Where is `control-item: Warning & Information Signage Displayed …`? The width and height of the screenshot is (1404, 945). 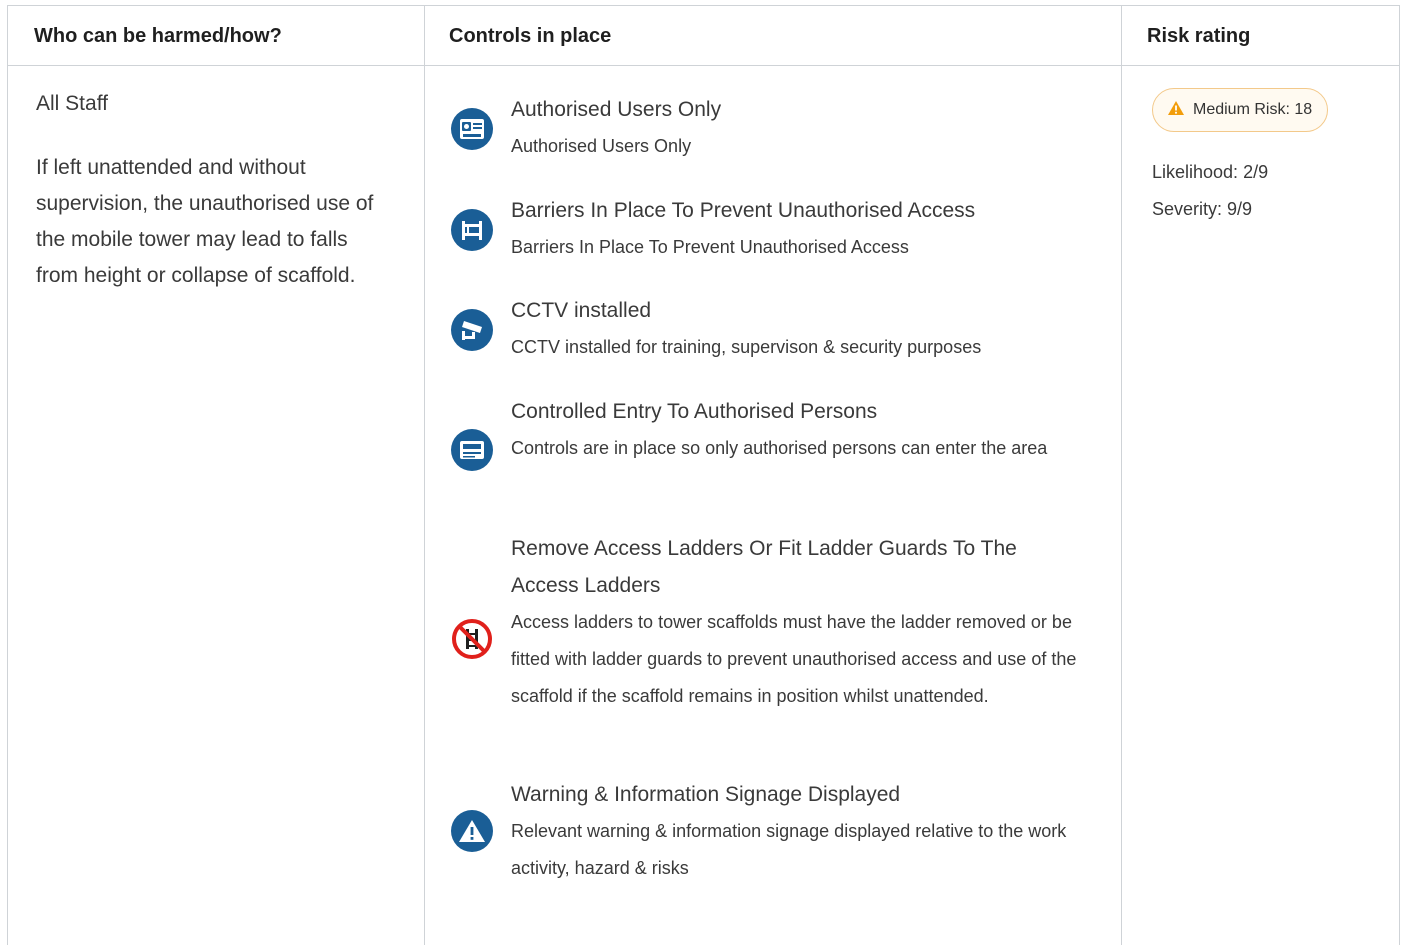
control-item: Warning & Information Signage Displayed … is located at coordinates (796, 831).